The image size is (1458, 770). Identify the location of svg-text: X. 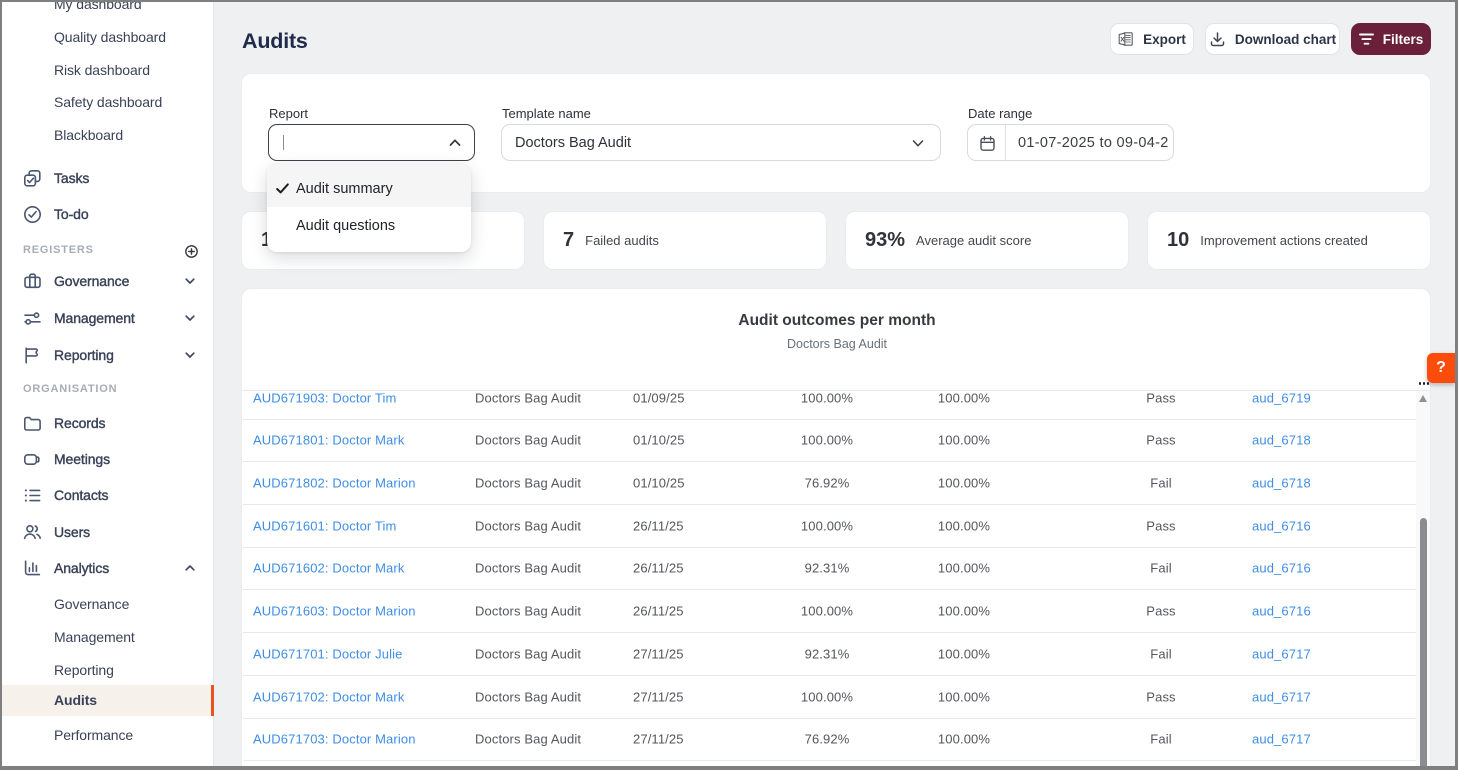
(1122, 39).